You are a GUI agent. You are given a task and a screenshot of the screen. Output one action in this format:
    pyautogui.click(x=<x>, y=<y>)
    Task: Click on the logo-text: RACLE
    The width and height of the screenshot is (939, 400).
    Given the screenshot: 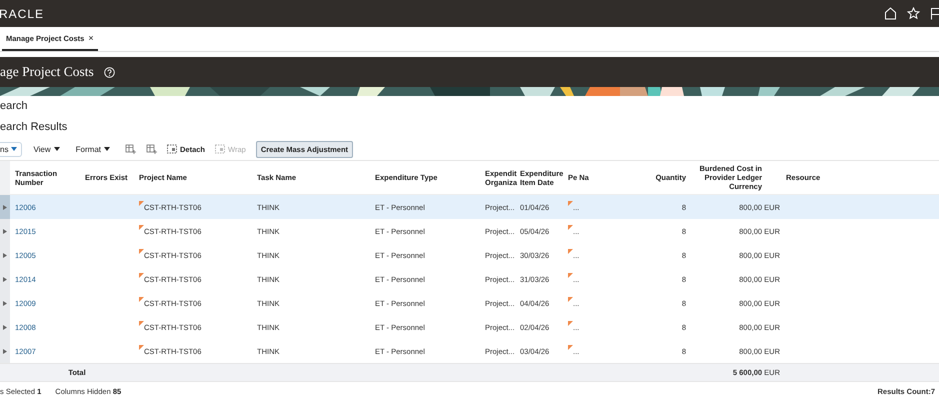 What is the action you would take?
    pyautogui.click(x=22, y=13)
    